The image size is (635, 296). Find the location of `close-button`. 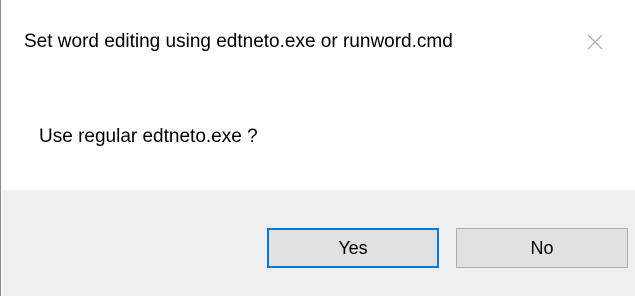

close-button is located at coordinates (595, 42).